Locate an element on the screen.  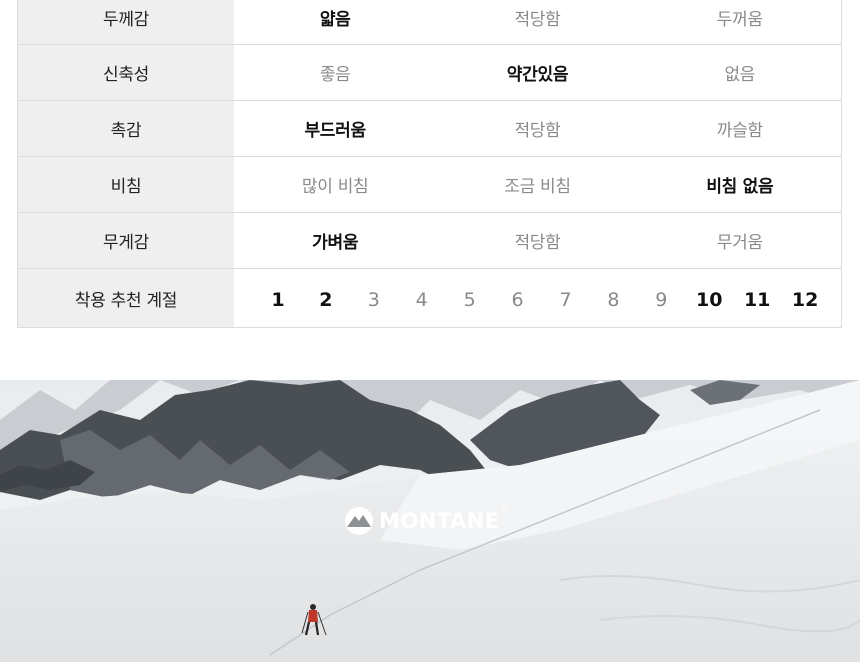
spec-row-sheerness: 비침 많이 비침 조금 비침 비침 없음 is located at coordinates (429, 184).